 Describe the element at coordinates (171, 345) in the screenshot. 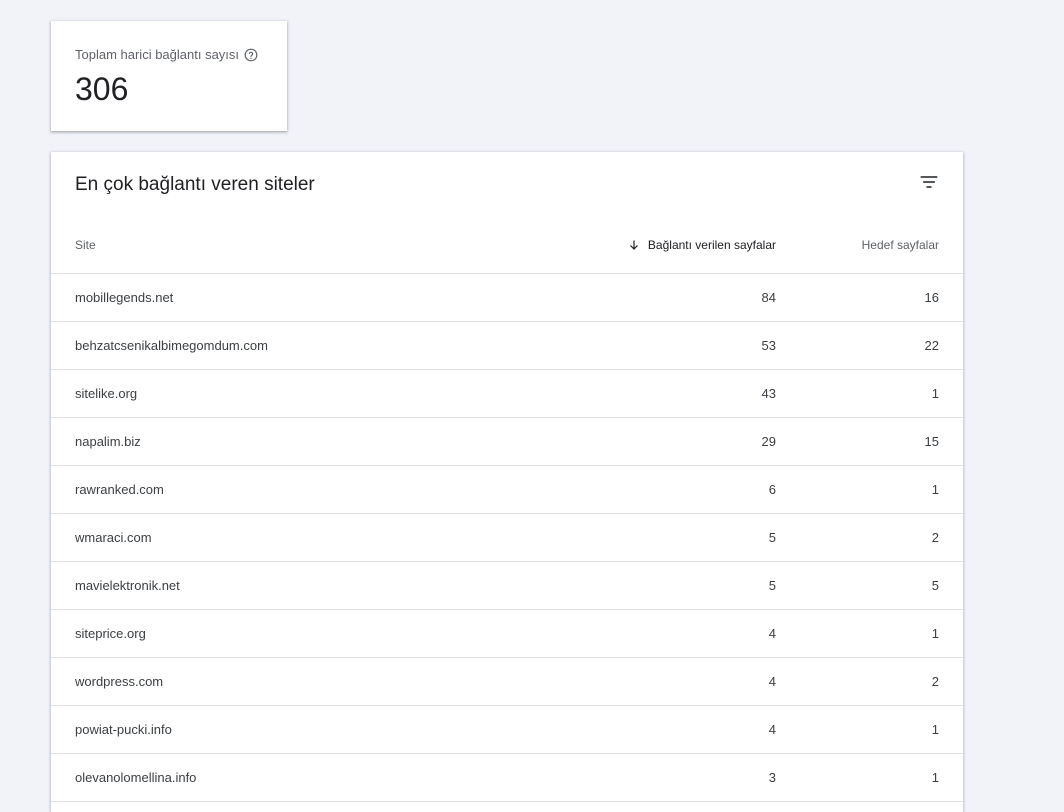

I see `cell-site: behzatcsenikalbimegomdum.com` at that location.